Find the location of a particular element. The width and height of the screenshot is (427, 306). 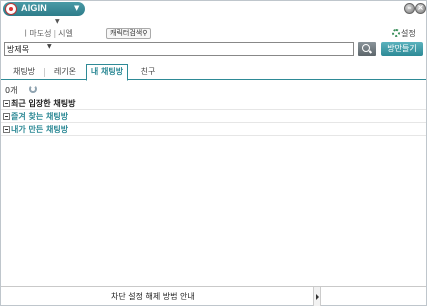

next-arrow-icon is located at coordinates (317, 296).